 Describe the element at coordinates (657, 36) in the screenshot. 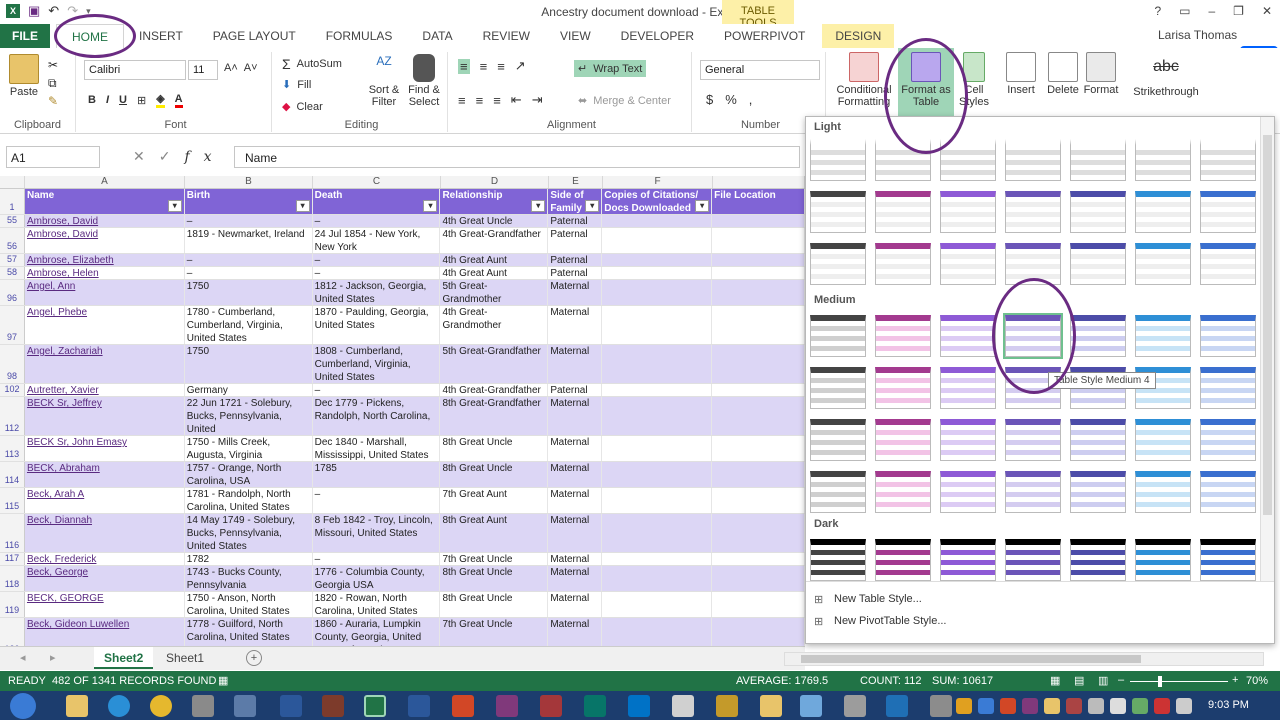

I see `tab-developer: DEVELOPER` at that location.